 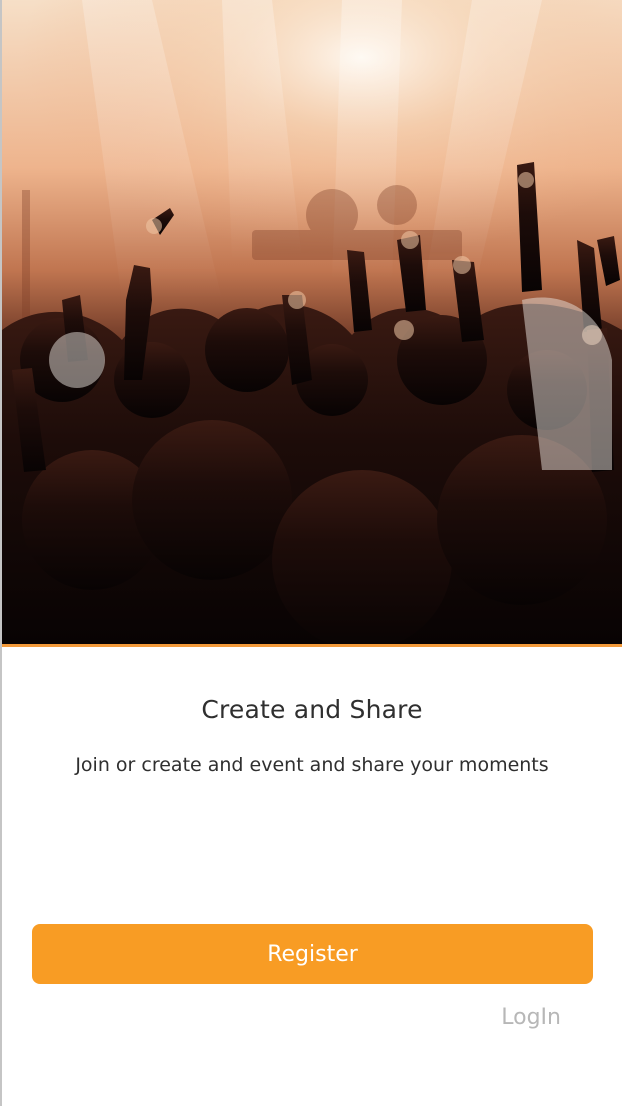 I want to click on register-button: Register, so click(x=312, y=954).